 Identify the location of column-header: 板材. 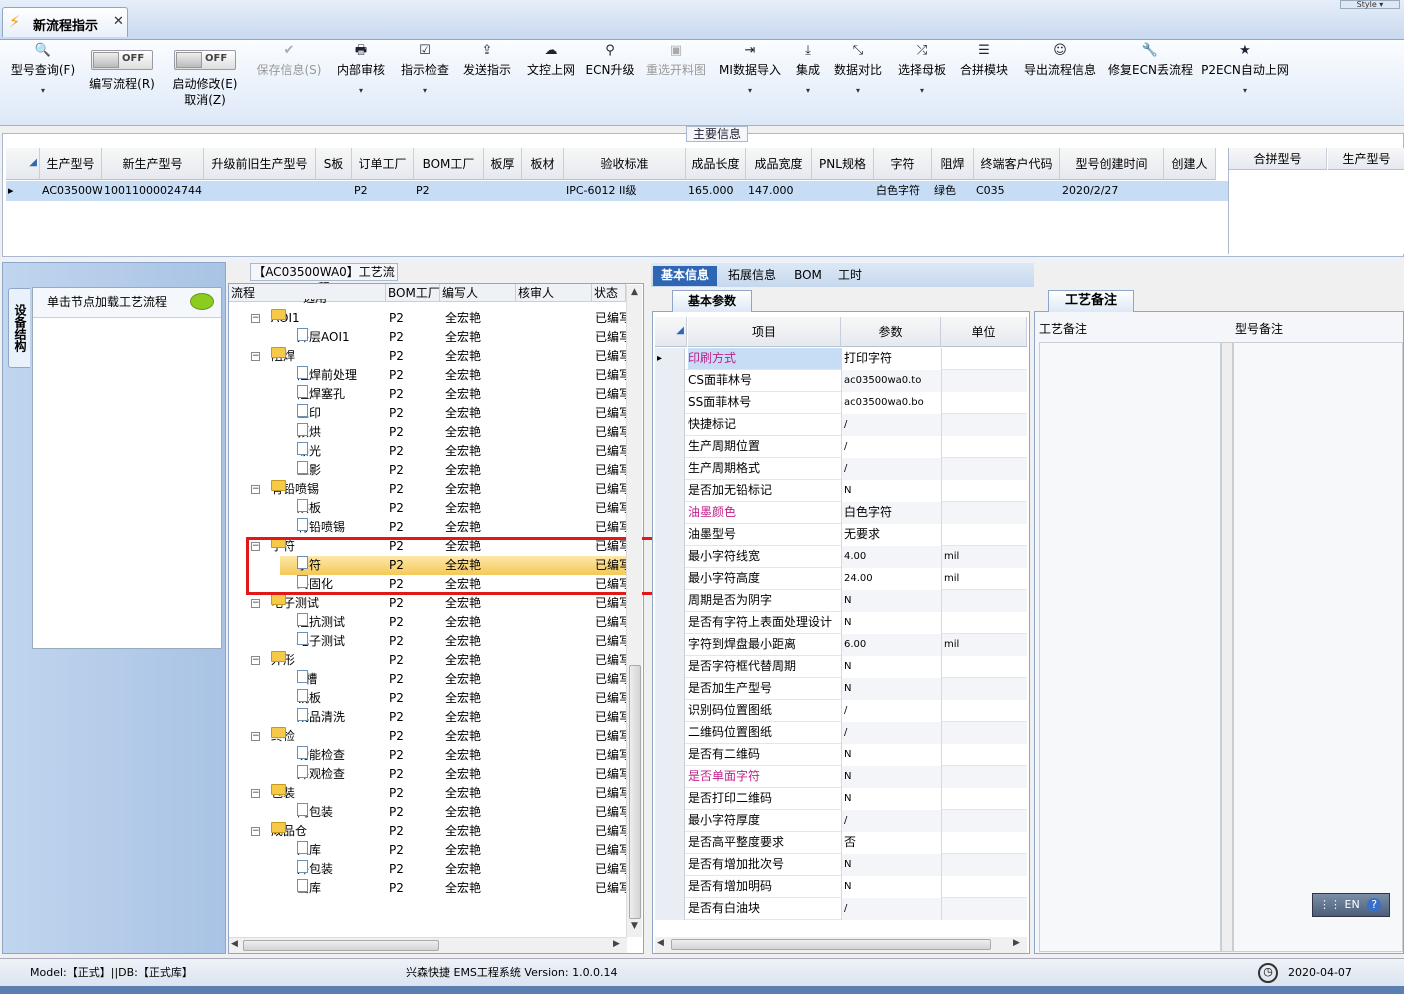
(543, 164).